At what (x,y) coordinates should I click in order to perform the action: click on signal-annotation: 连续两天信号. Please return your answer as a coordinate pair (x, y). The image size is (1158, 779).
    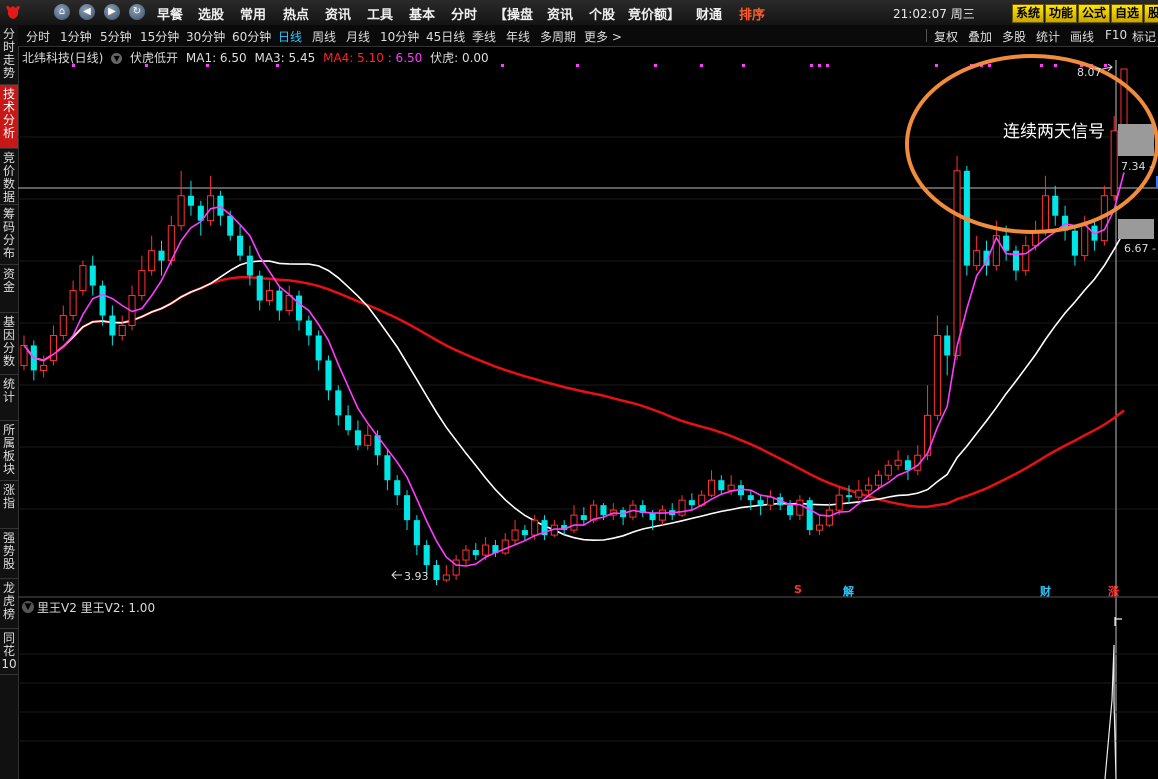
    Looking at the image, I should click on (1054, 132).